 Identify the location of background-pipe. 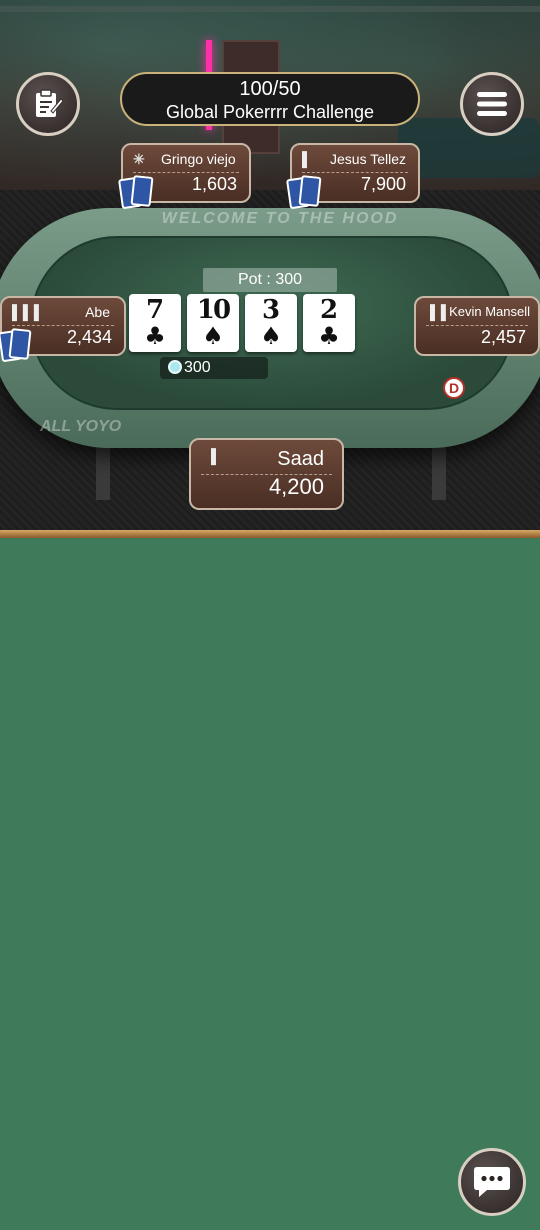
(270, 9).